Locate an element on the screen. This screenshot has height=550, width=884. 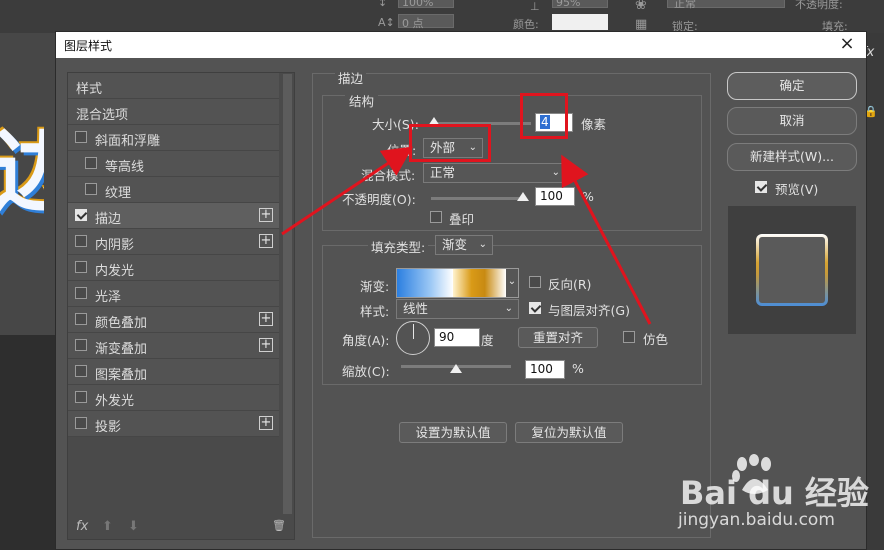
annotation-arrow-left is located at coordinates (347, 191).